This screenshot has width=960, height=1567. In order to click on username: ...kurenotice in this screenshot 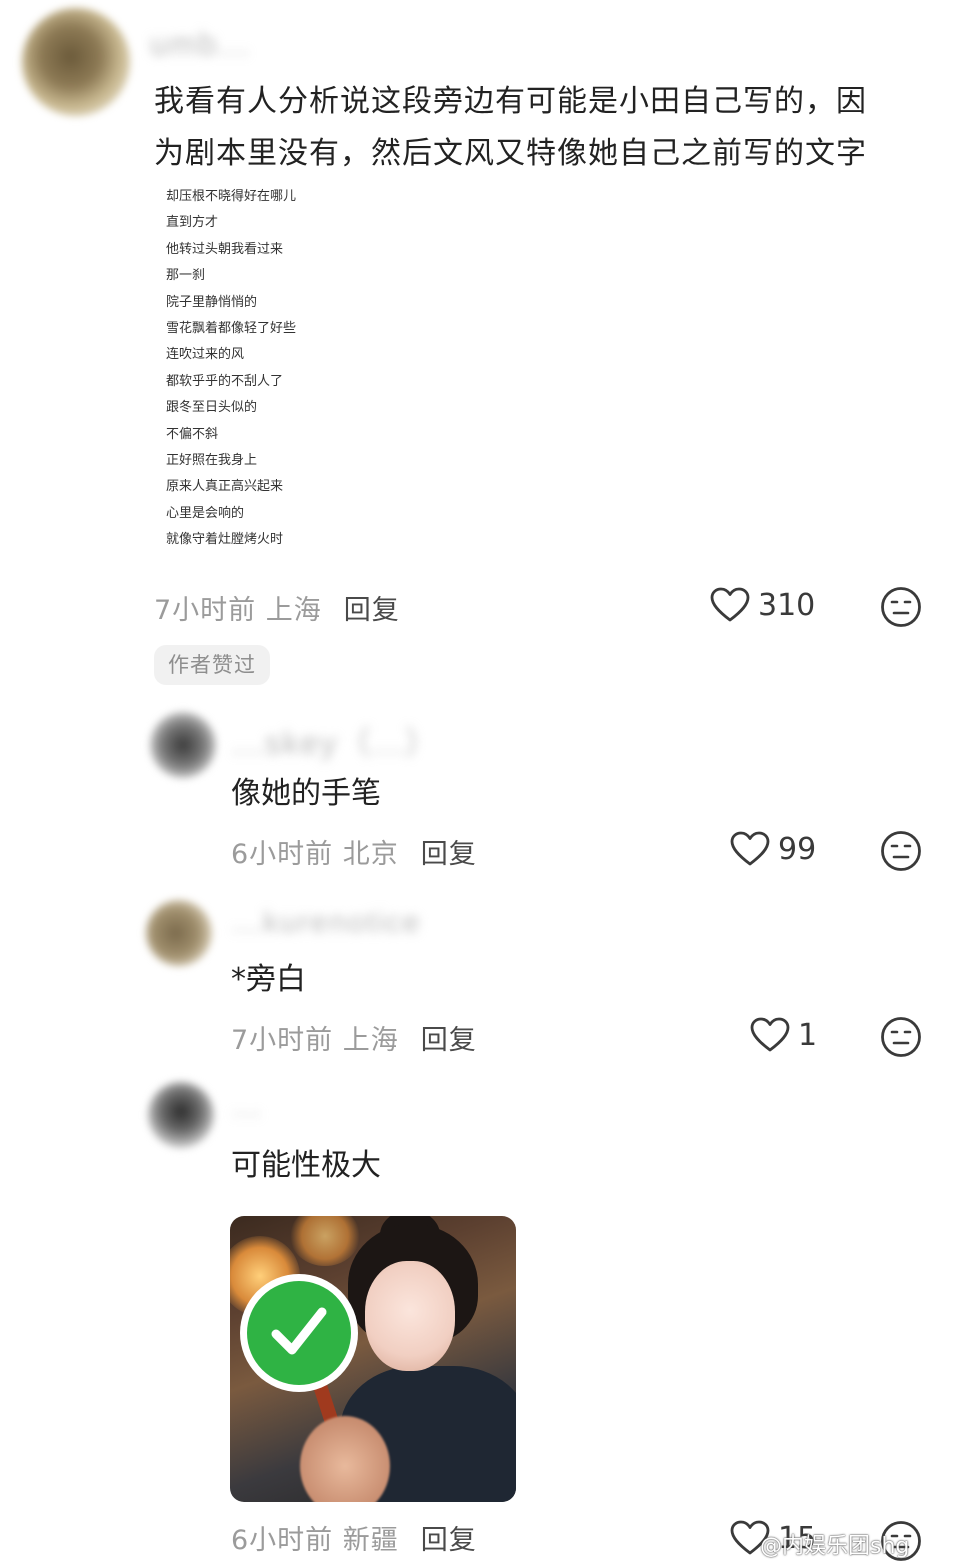, I will do `click(326, 923)`.